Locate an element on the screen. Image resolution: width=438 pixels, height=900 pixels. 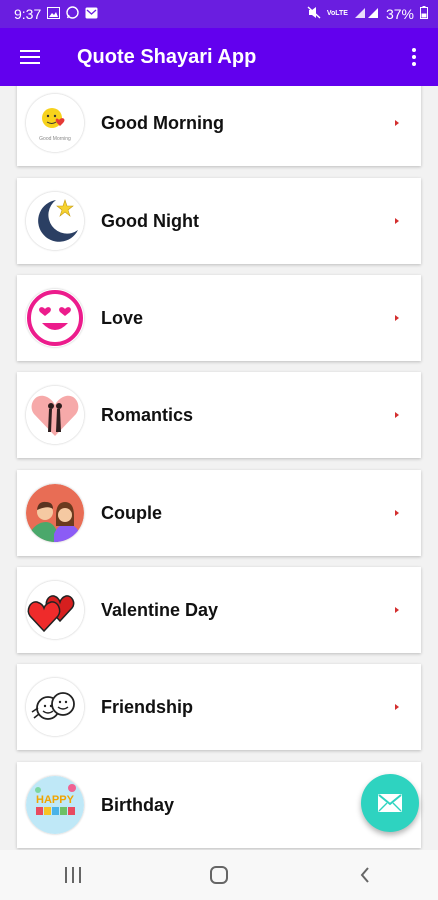
category-label: Good Morning is located at coordinates (162, 122).